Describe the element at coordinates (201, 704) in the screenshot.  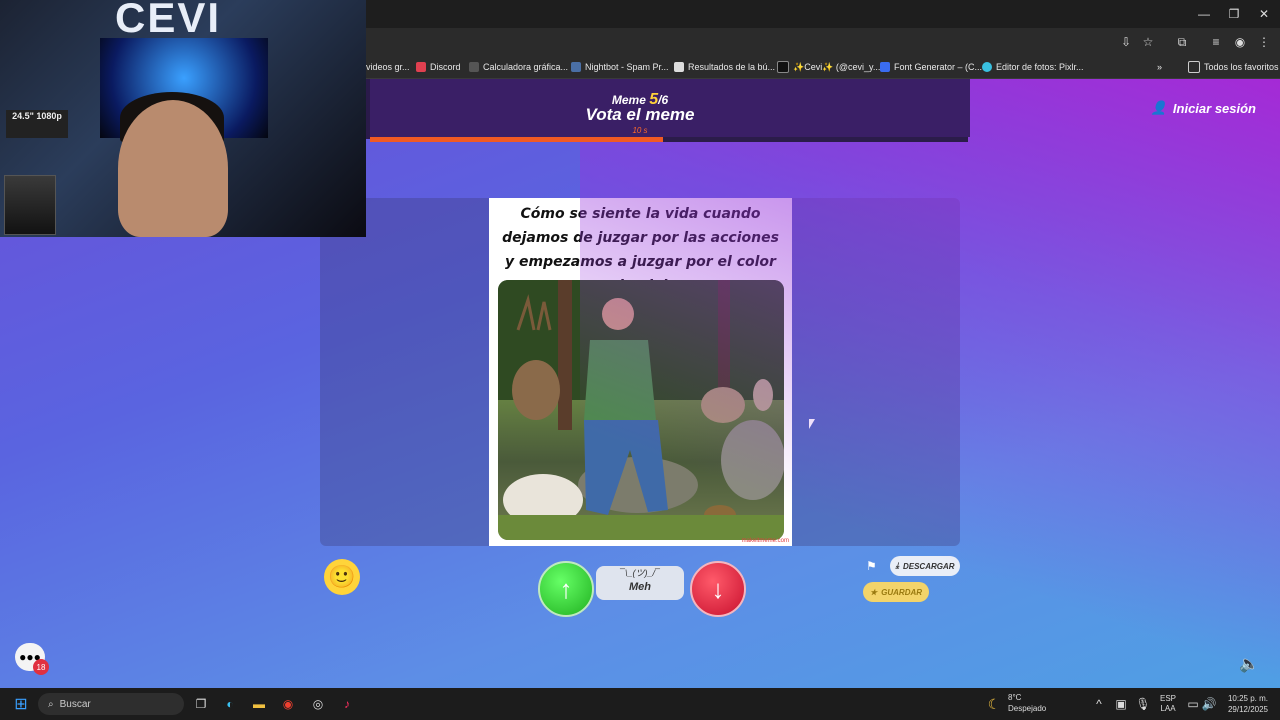
I see `task-view-icon: ❐` at that location.